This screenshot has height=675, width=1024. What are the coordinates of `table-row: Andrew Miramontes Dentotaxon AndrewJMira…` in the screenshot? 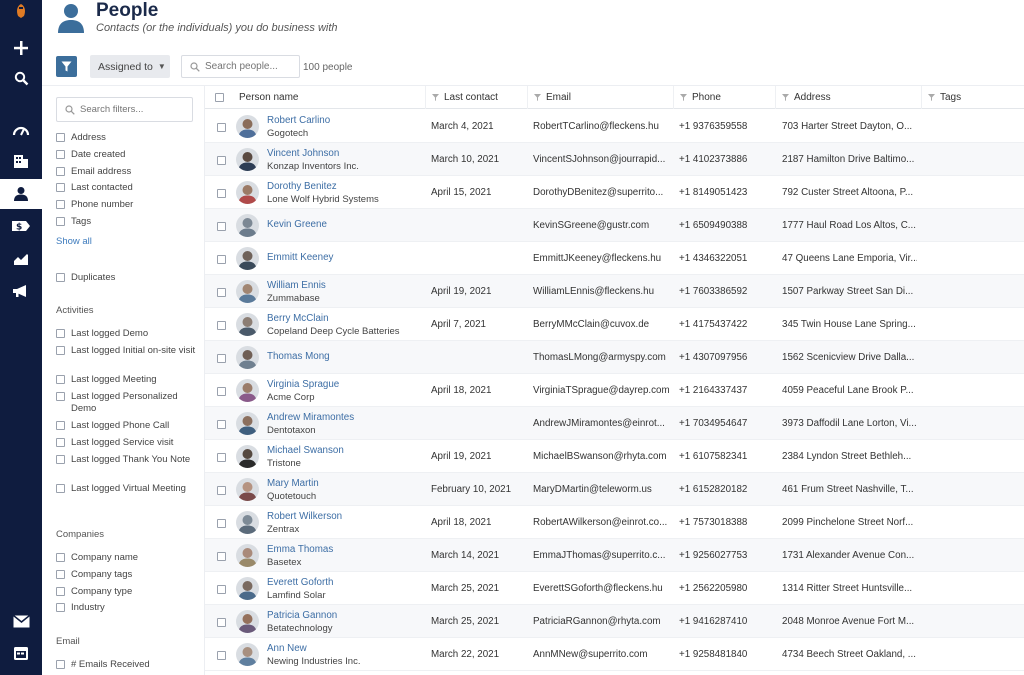 It's located at (614, 423).